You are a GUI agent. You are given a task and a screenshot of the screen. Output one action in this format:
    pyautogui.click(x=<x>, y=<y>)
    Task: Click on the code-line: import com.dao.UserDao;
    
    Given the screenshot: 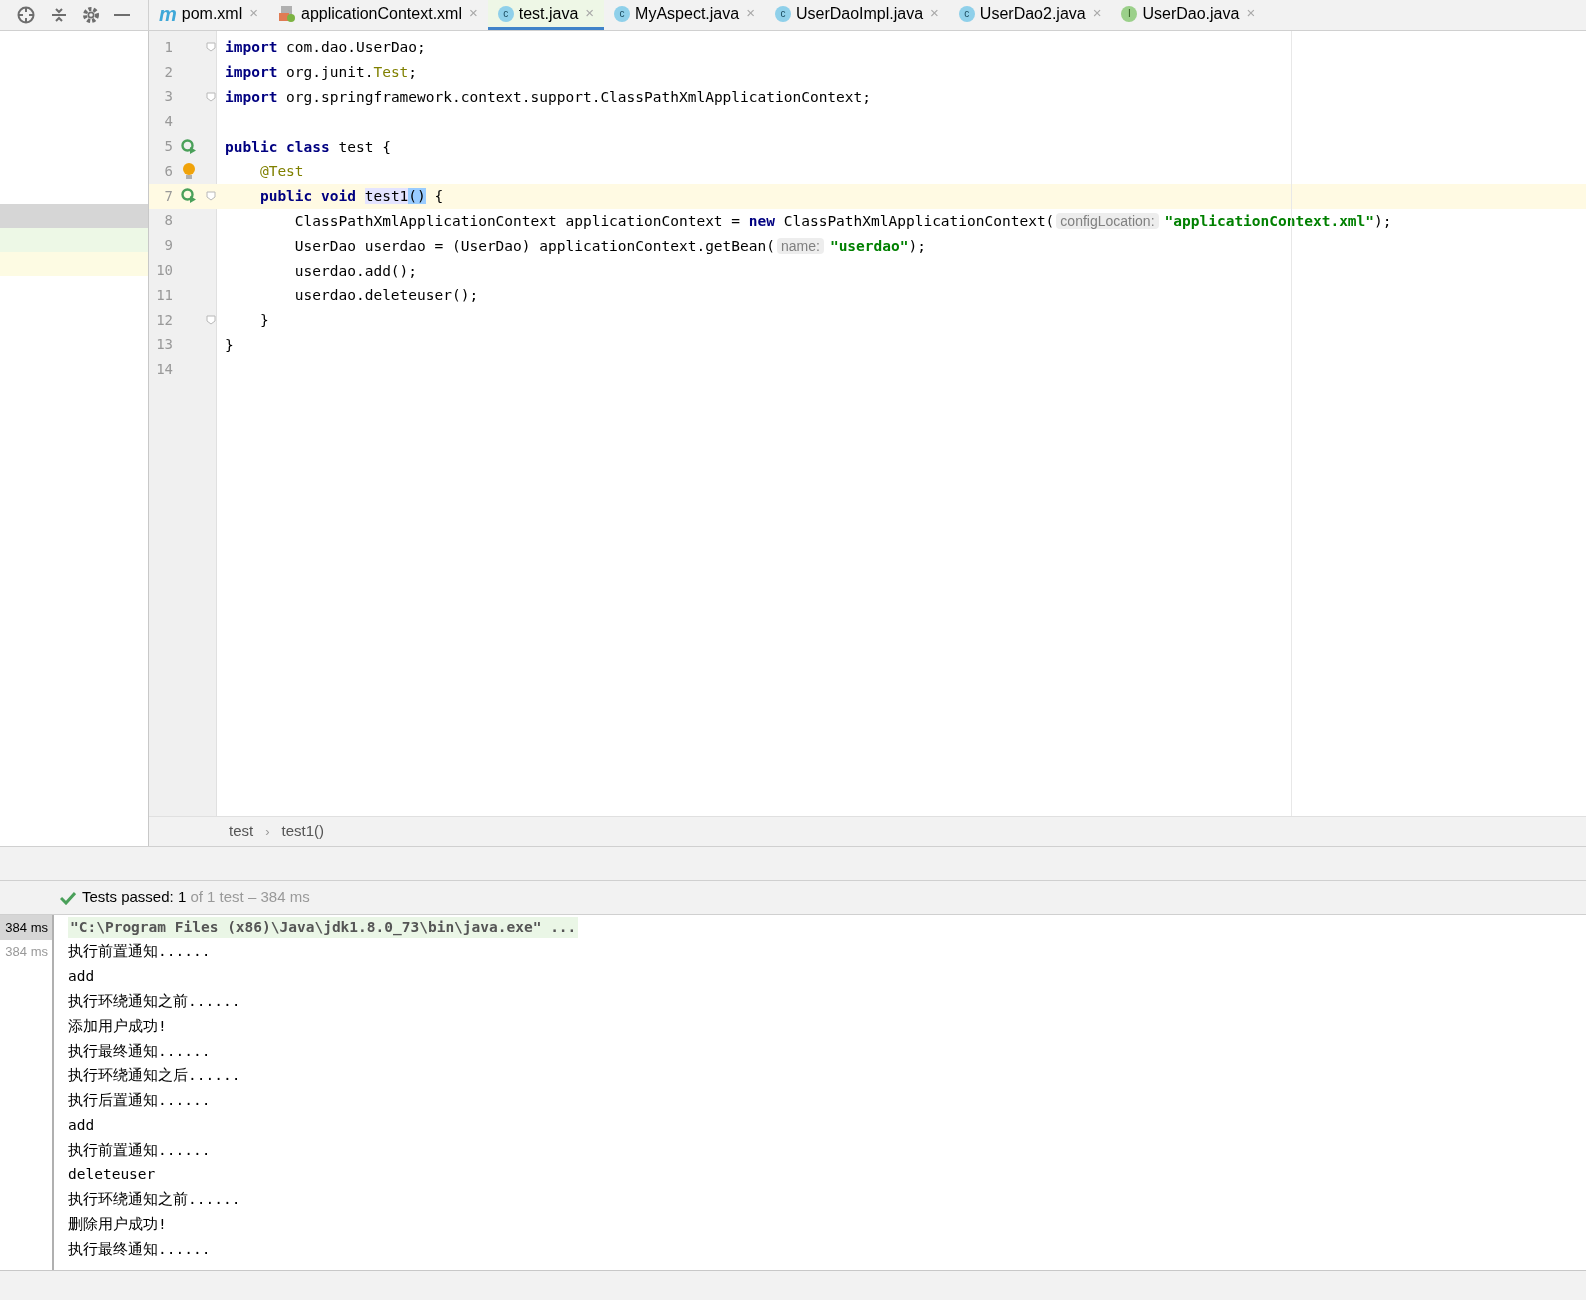 What is the action you would take?
    pyautogui.click(x=325, y=48)
    